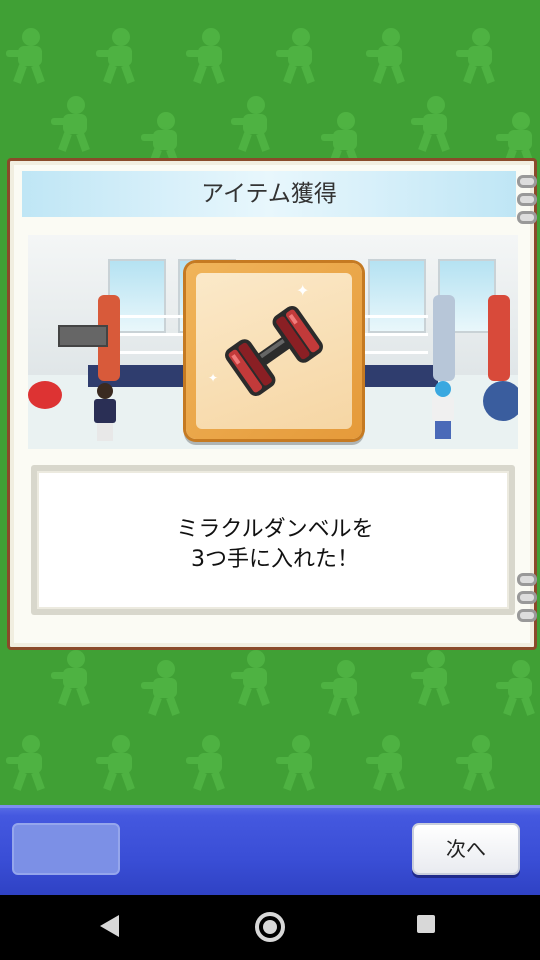  What do you see at coordinates (66, 849) in the screenshot?
I see `left-empty-button` at bounding box center [66, 849].